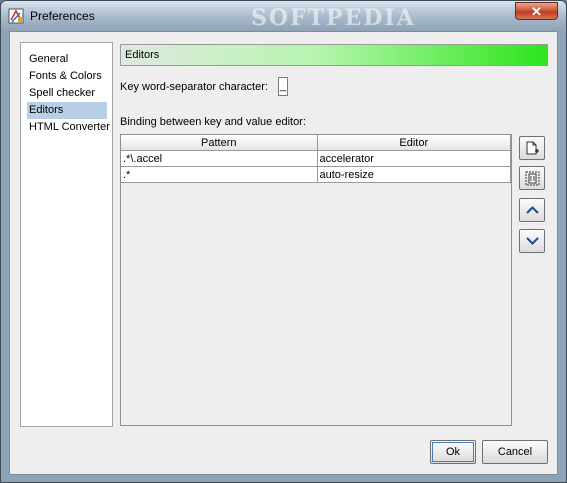  I want to click on panel-header: Editors, so click(334, 55).